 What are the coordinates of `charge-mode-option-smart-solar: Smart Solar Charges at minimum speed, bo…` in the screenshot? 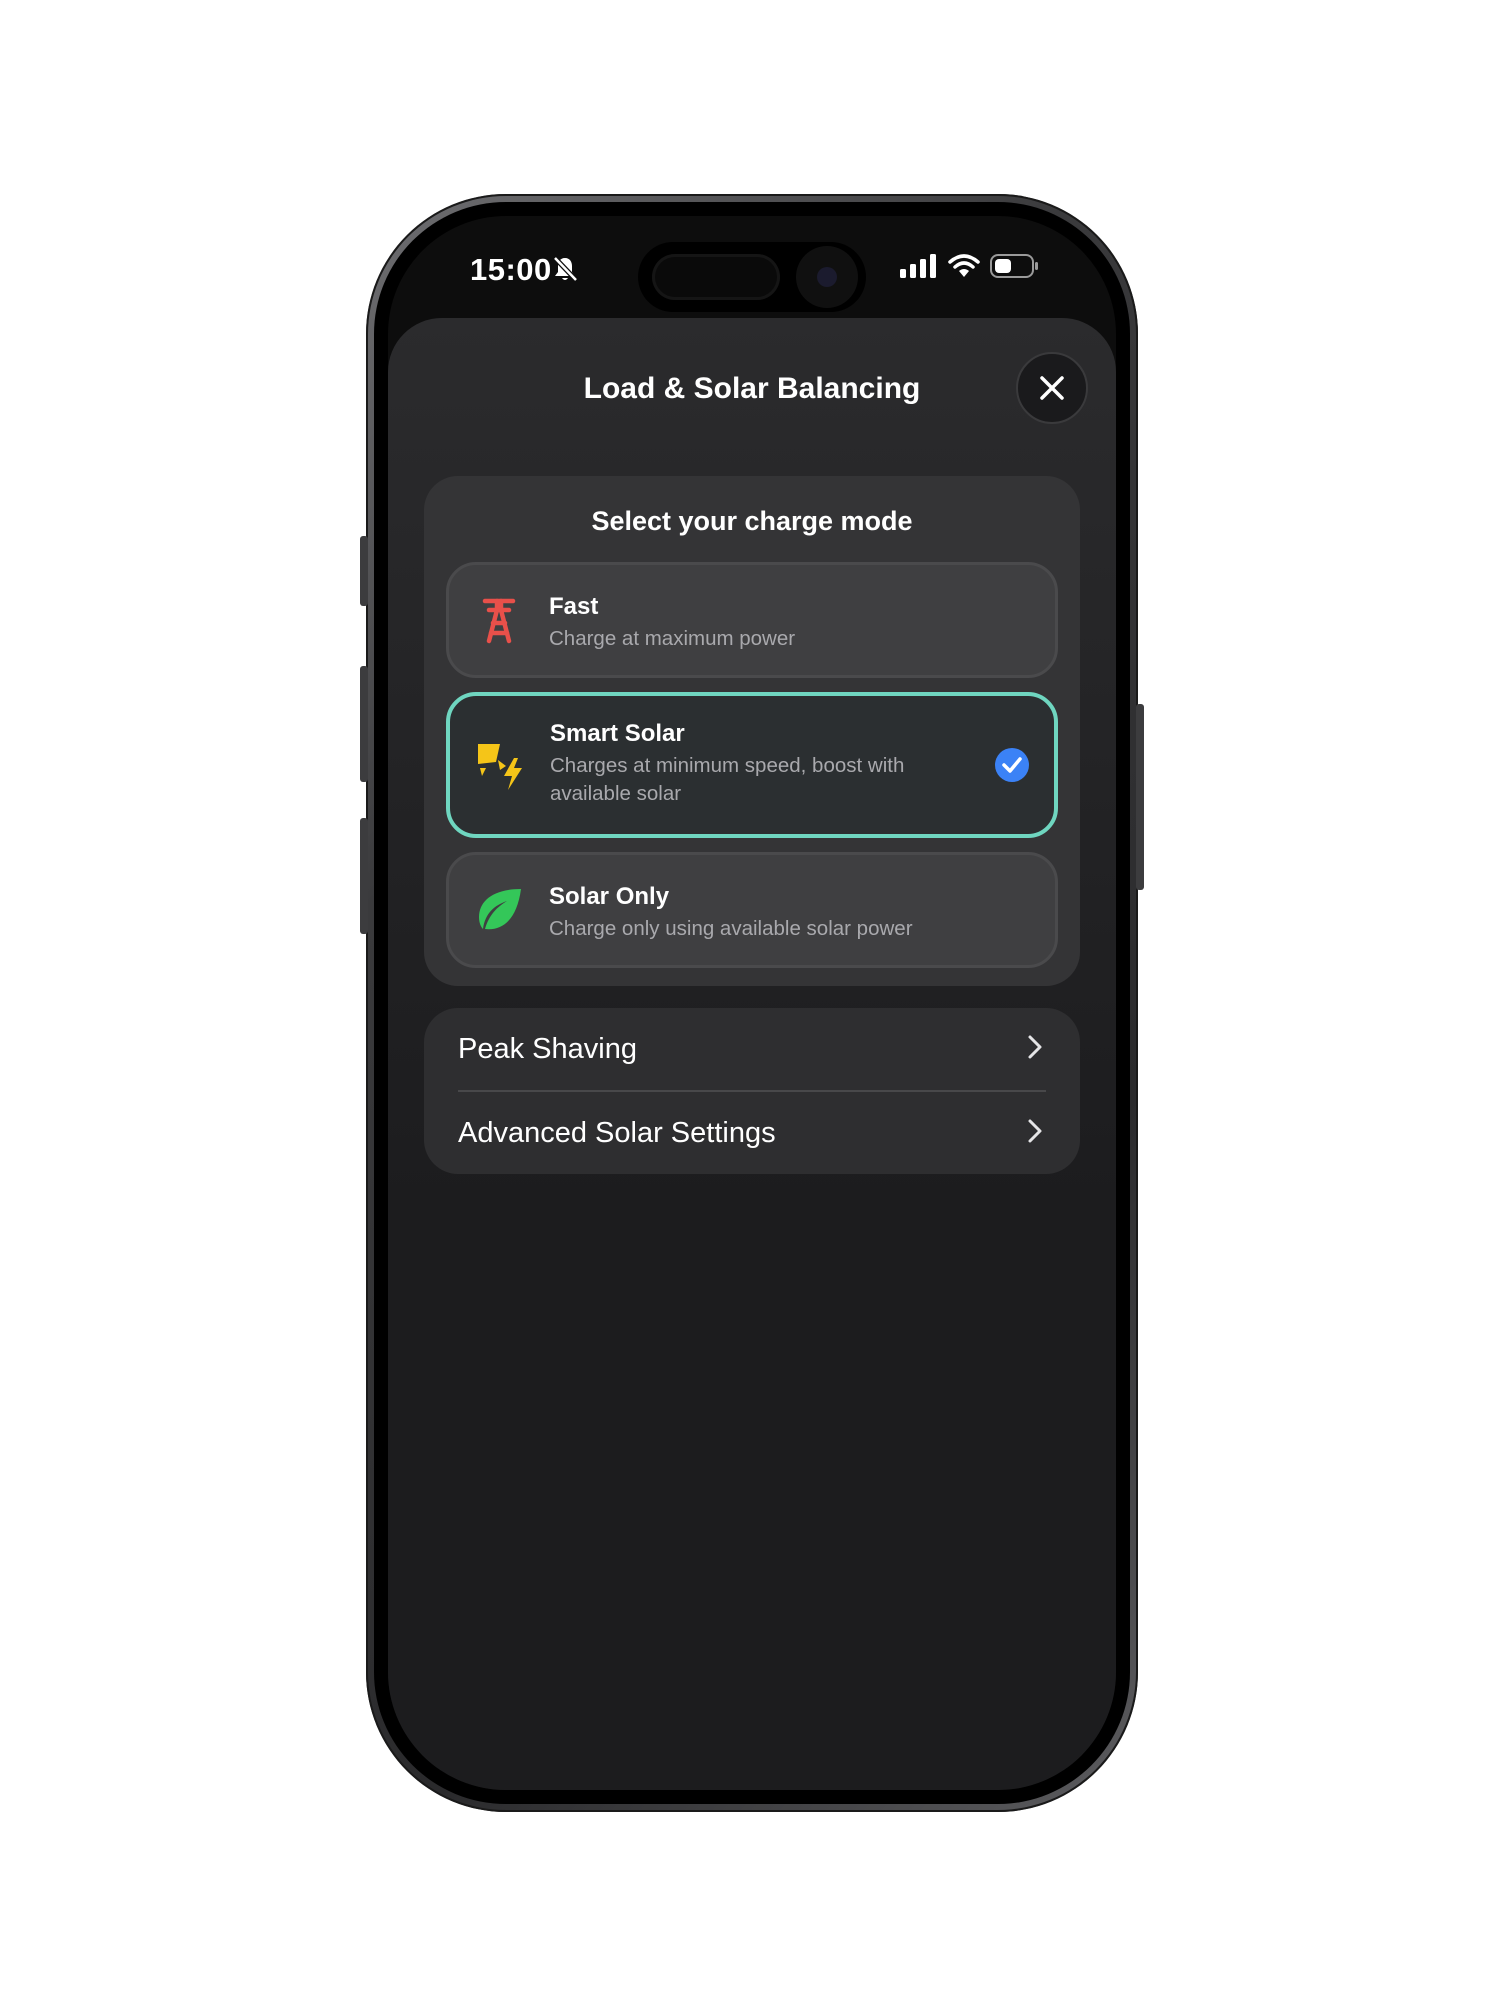 It's located at (752, 765).